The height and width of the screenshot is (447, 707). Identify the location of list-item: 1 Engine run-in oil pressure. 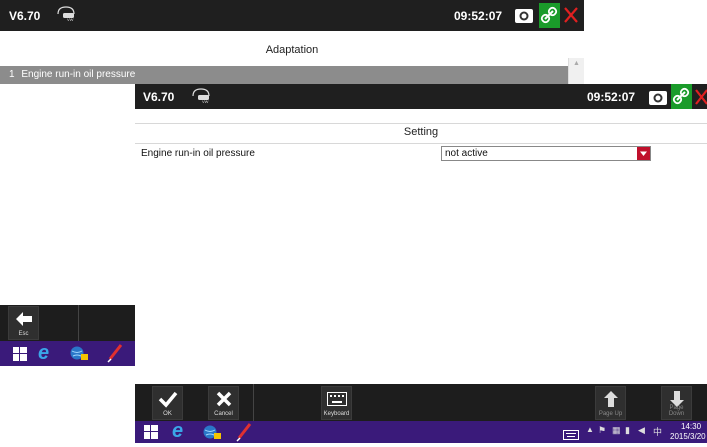
(70, 75).